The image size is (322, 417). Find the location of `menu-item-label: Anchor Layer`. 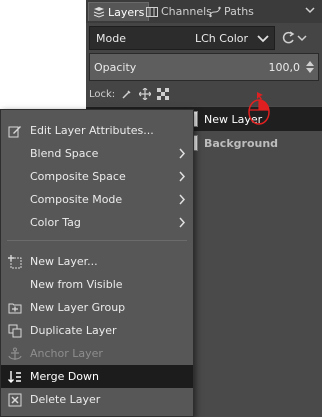

menu-item-label: Anchor Layer is located at coordinates (66, 353).